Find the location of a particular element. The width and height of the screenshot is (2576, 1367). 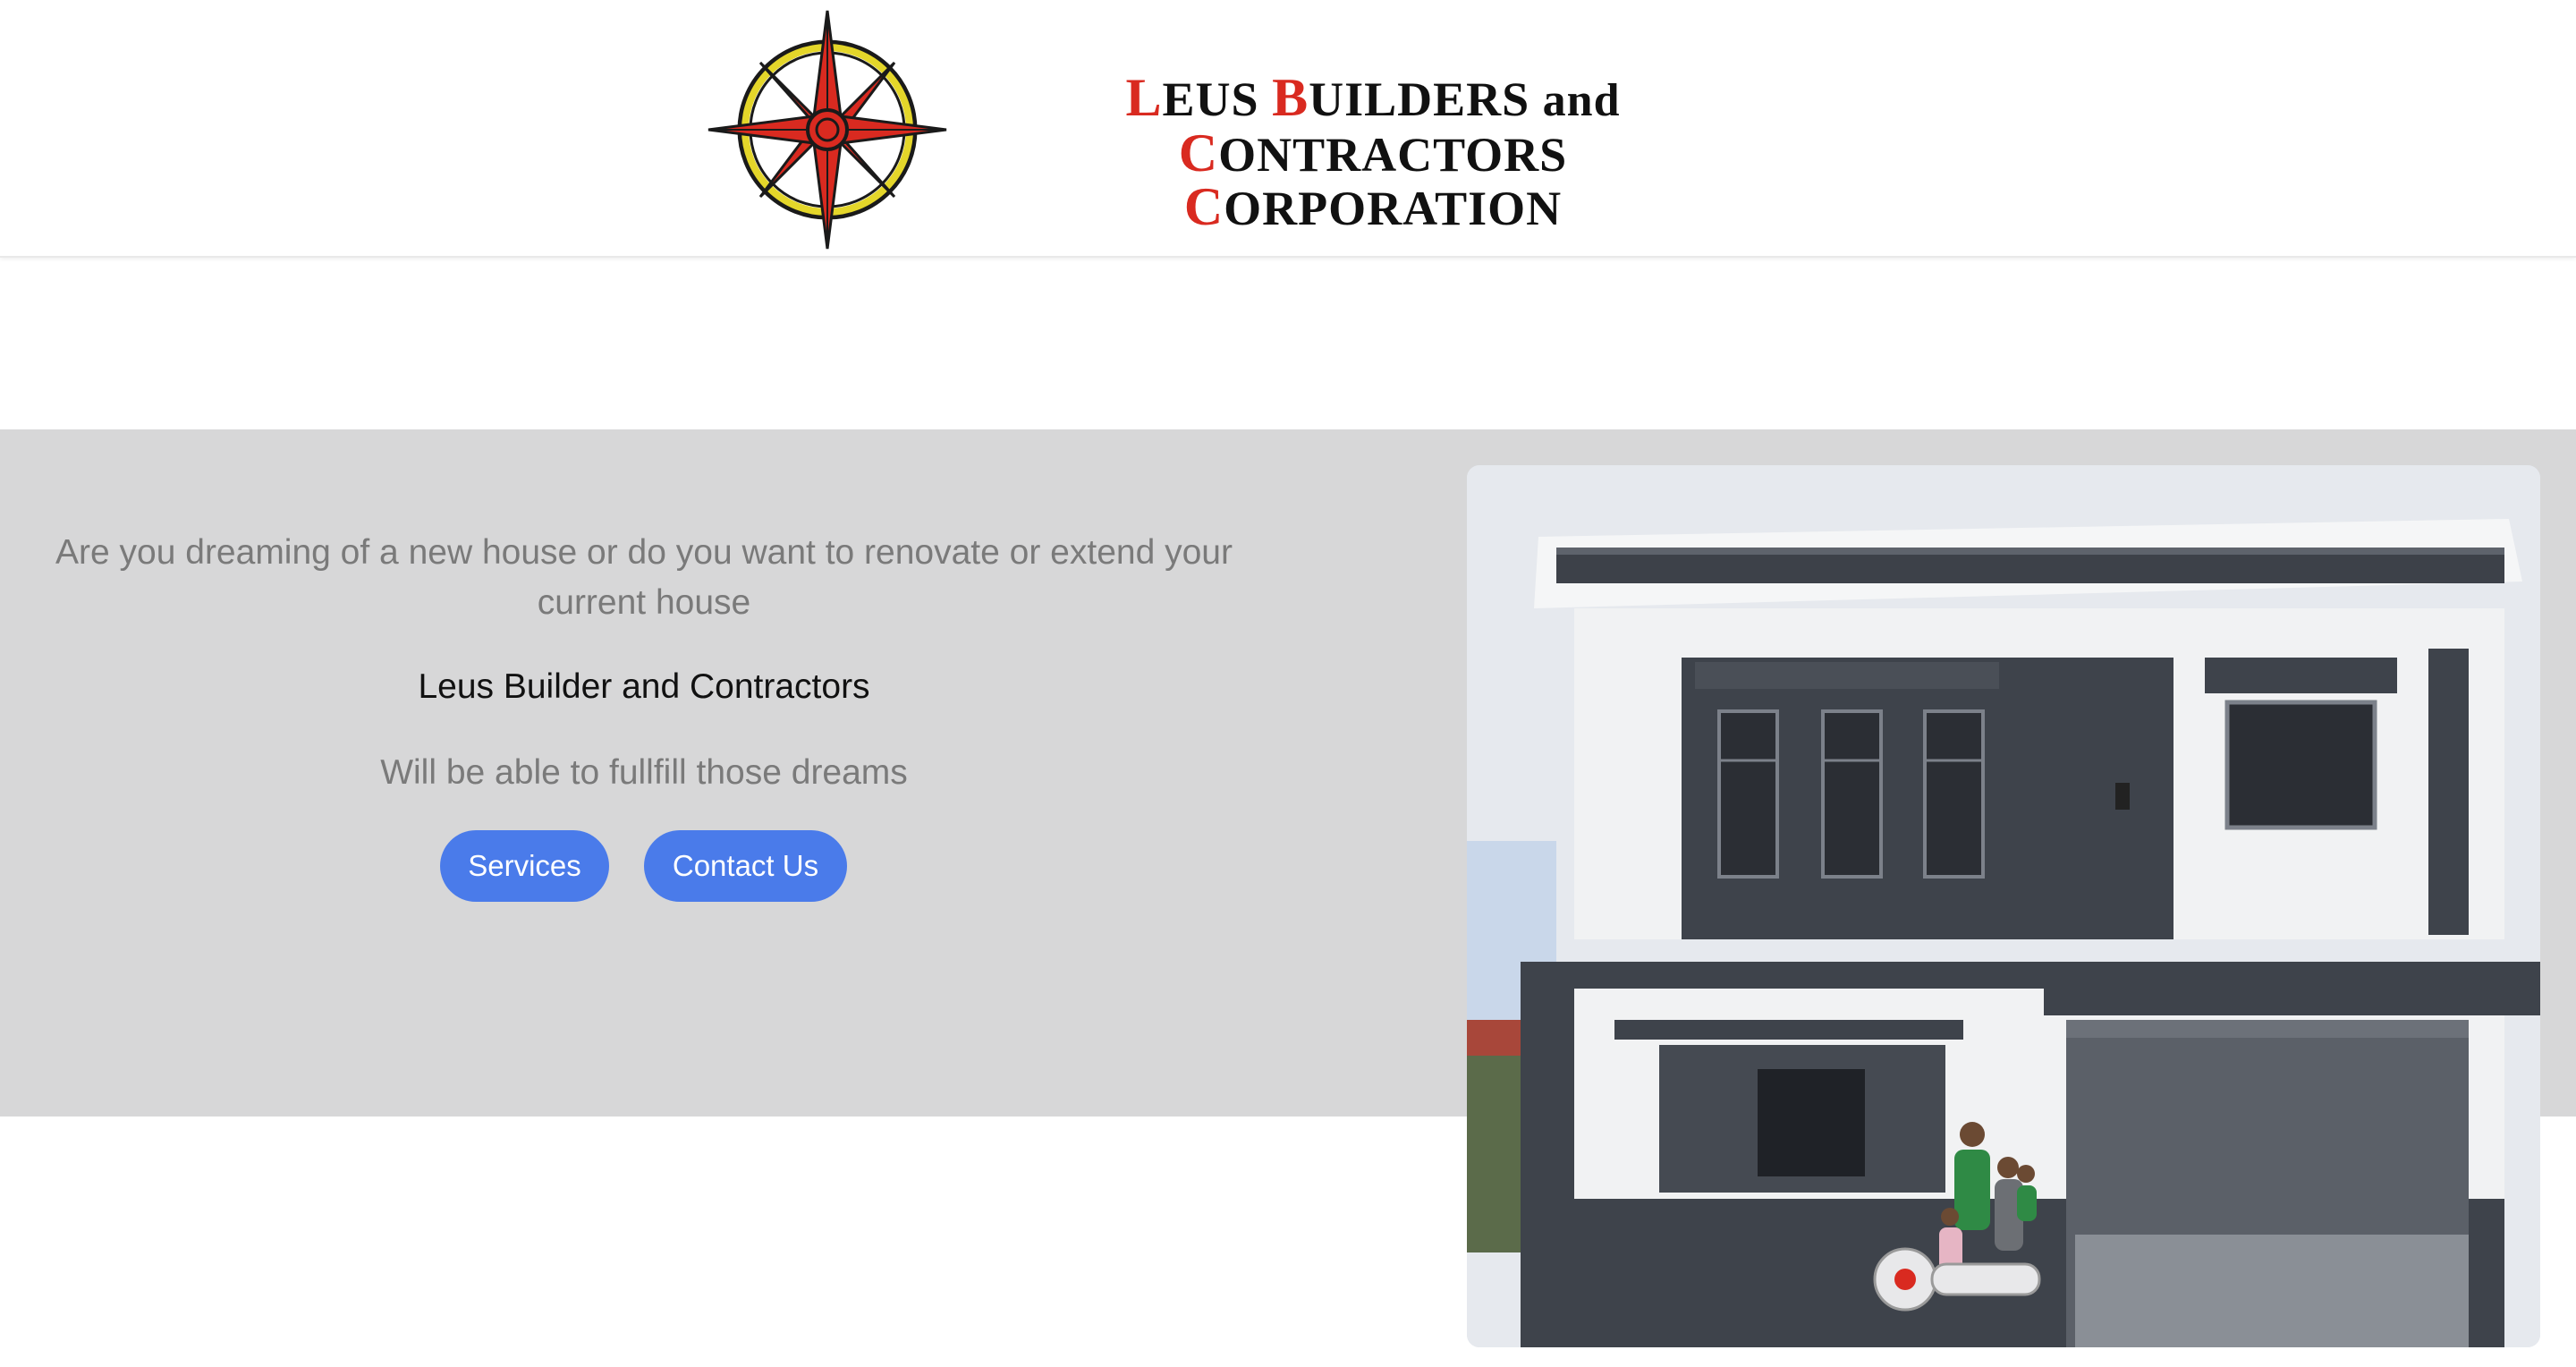

name-initial-c2: C is located at coordinates (1203, 206).